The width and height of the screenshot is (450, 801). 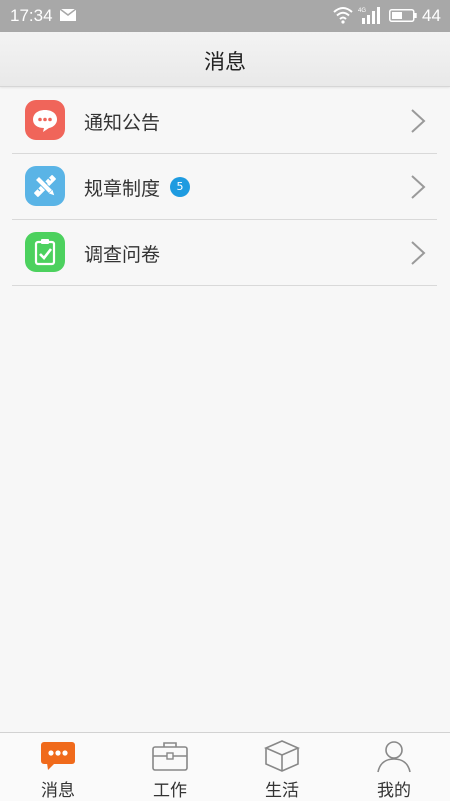 I want to click on tab-life: 生活, so click(x=282, y=767).